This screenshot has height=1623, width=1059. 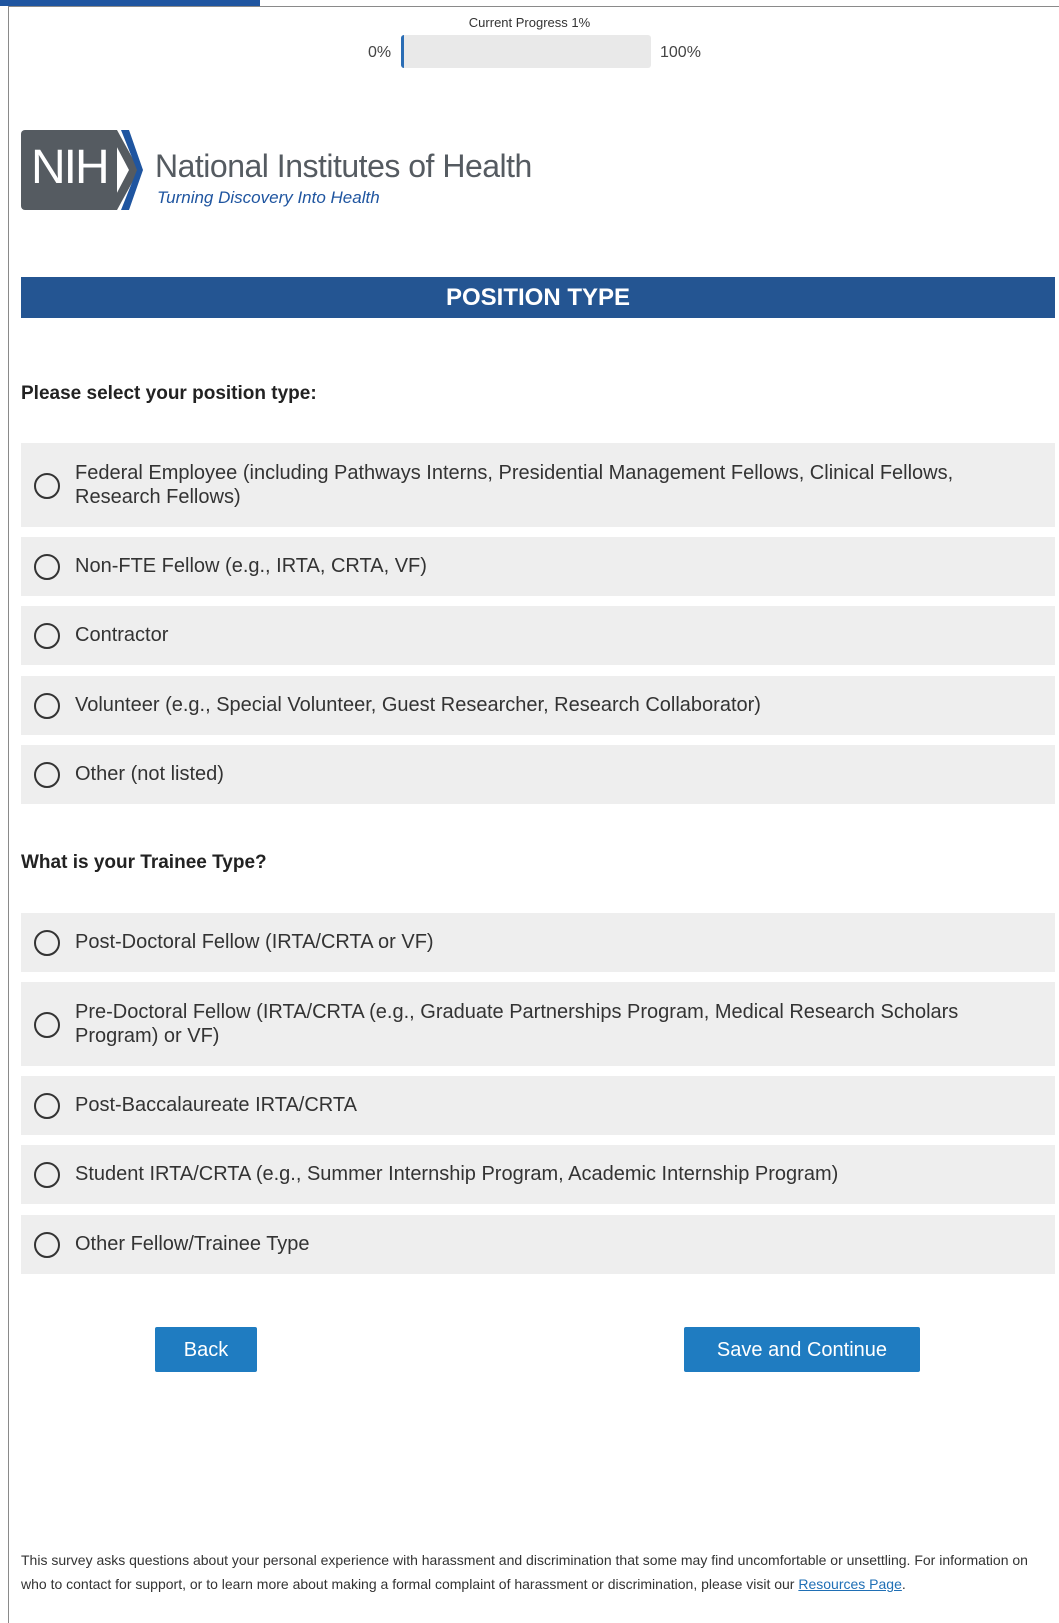 I want to click on option-other-not-listed: Other (not listed), so click(x=538, y=774).